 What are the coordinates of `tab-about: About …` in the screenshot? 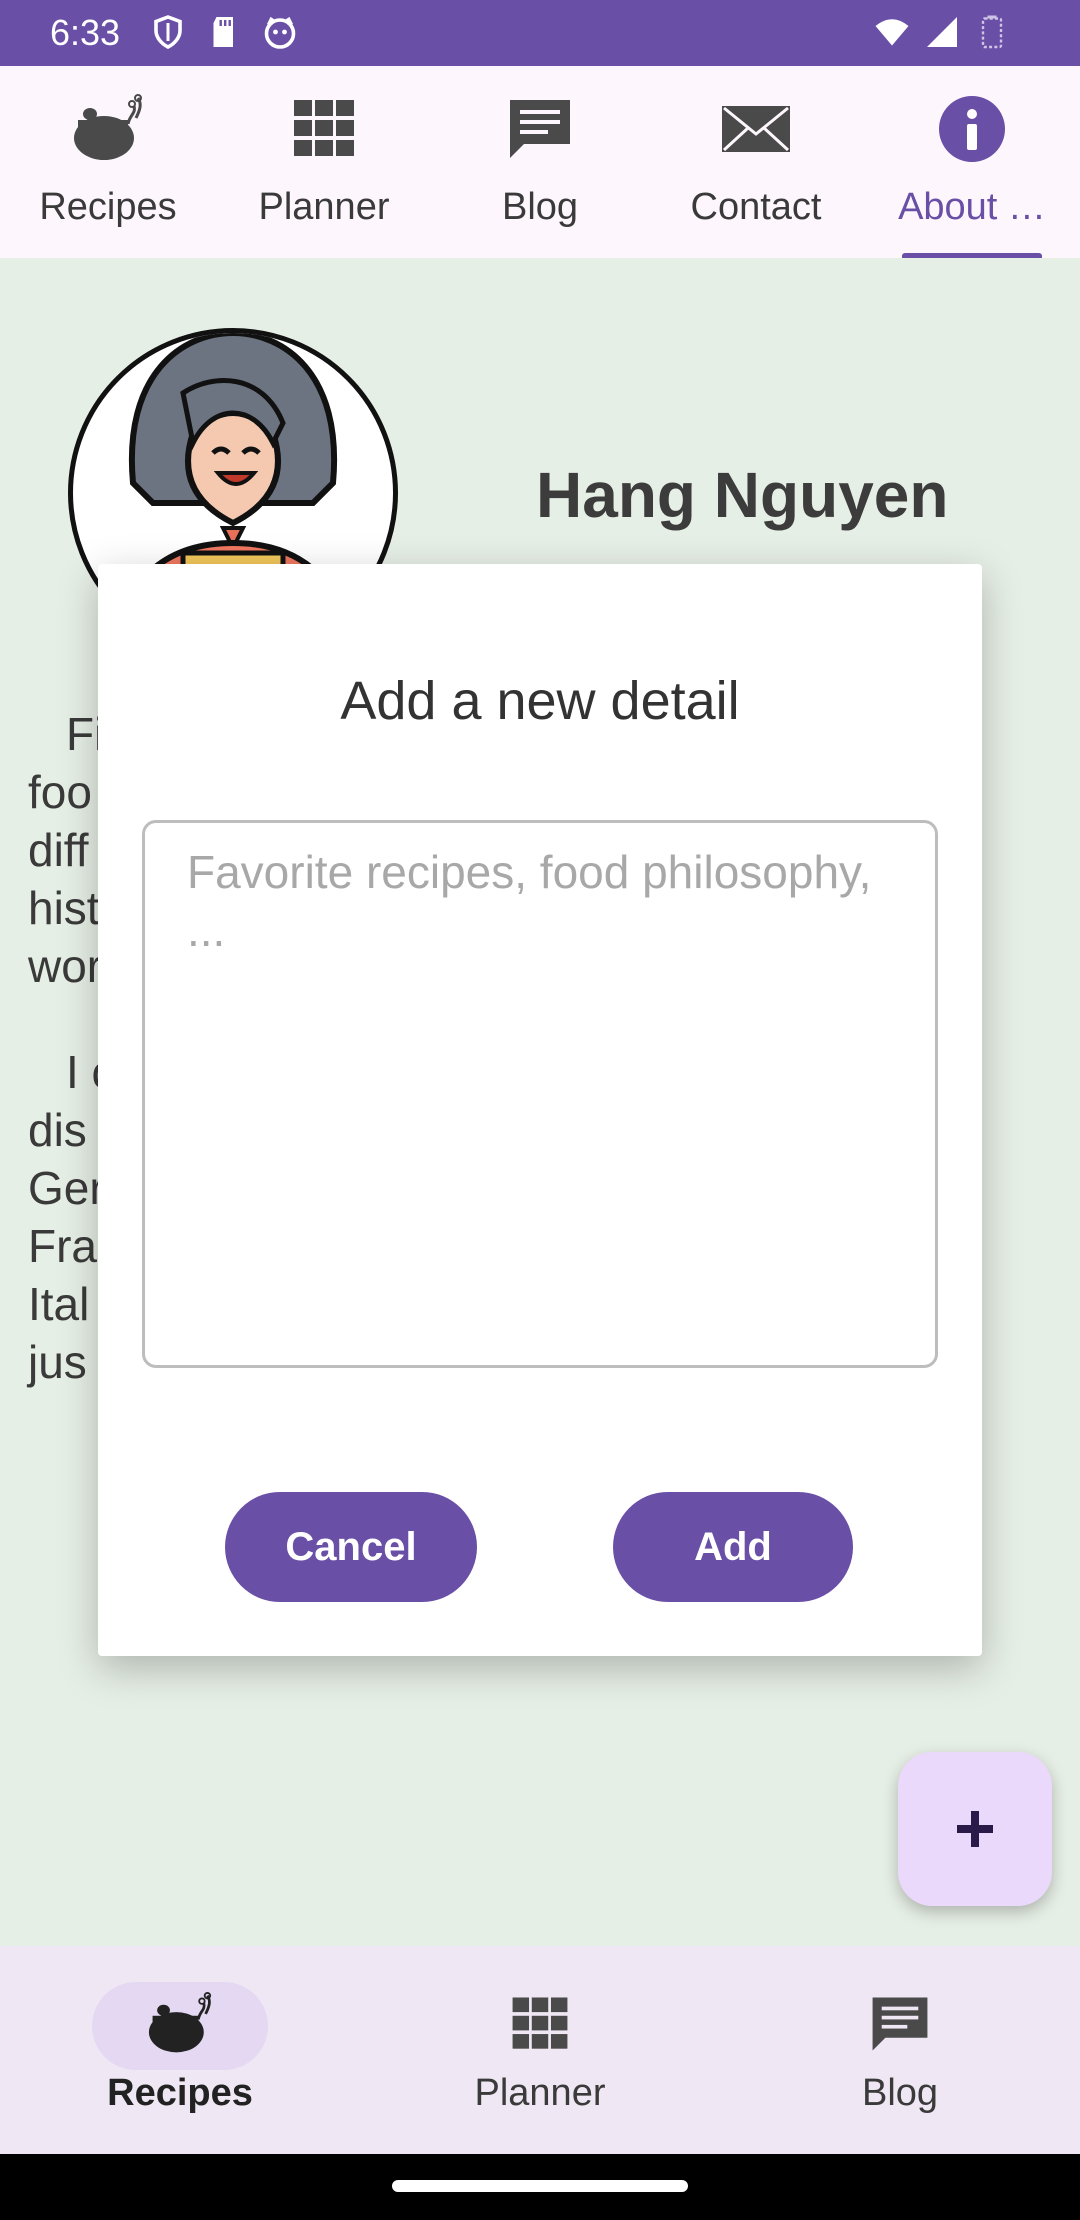 It's located at (972, 162).